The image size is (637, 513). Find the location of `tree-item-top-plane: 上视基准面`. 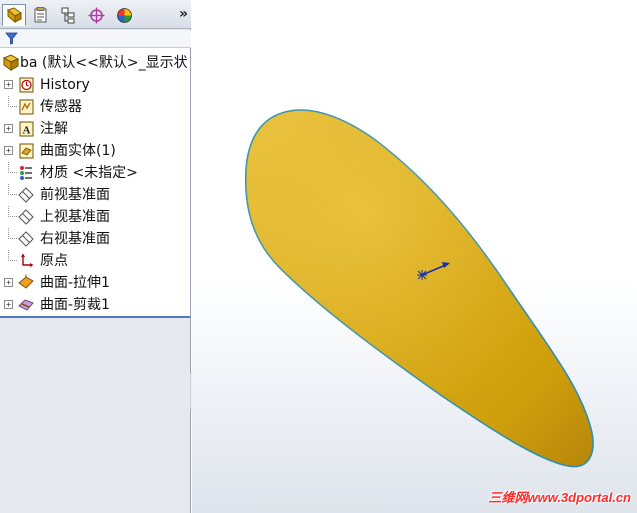

tree-item-top-plane: 上视基准面 is located at coordinates (95, 217).